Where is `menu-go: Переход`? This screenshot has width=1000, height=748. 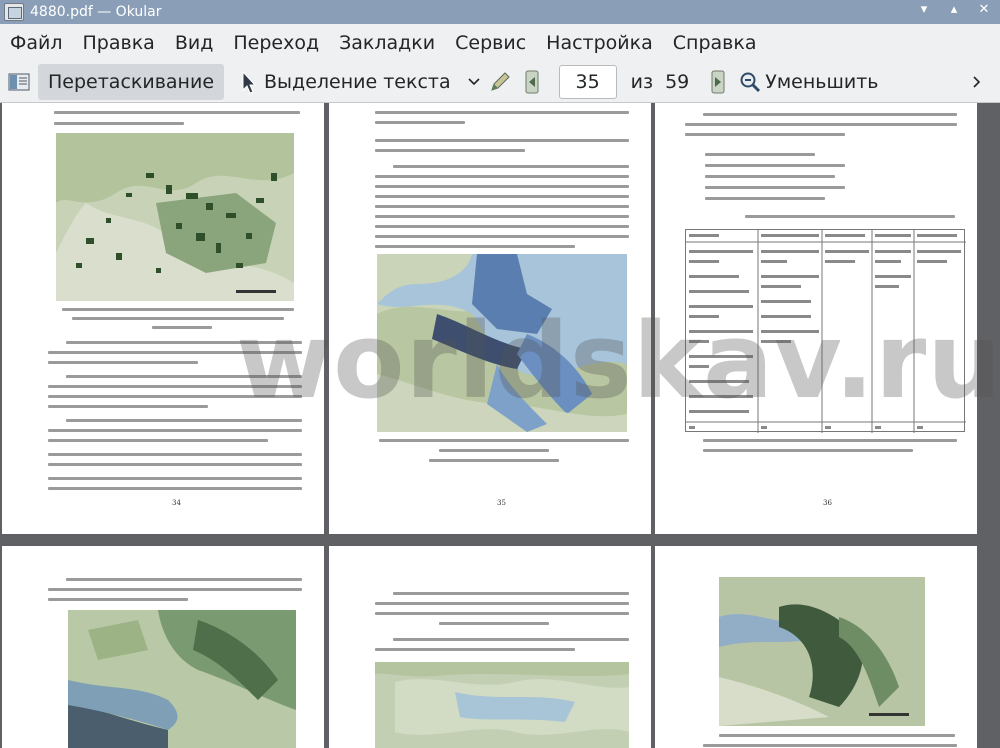
menu-go: Переход is located at coordinates (276, 43).